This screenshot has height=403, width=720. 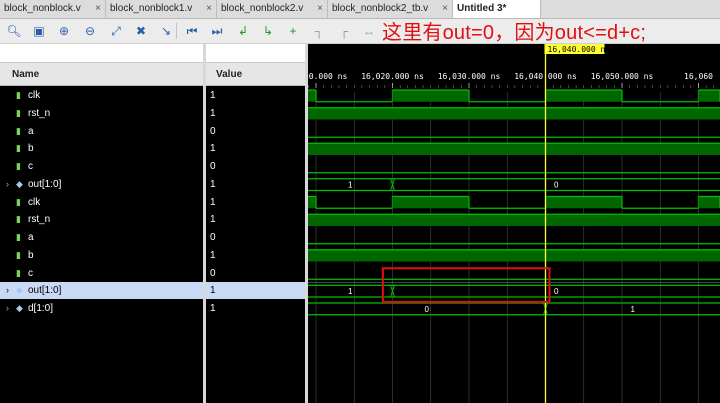 I want to click on signal-value-list: 1101011101011, so click(x=255, y=245).